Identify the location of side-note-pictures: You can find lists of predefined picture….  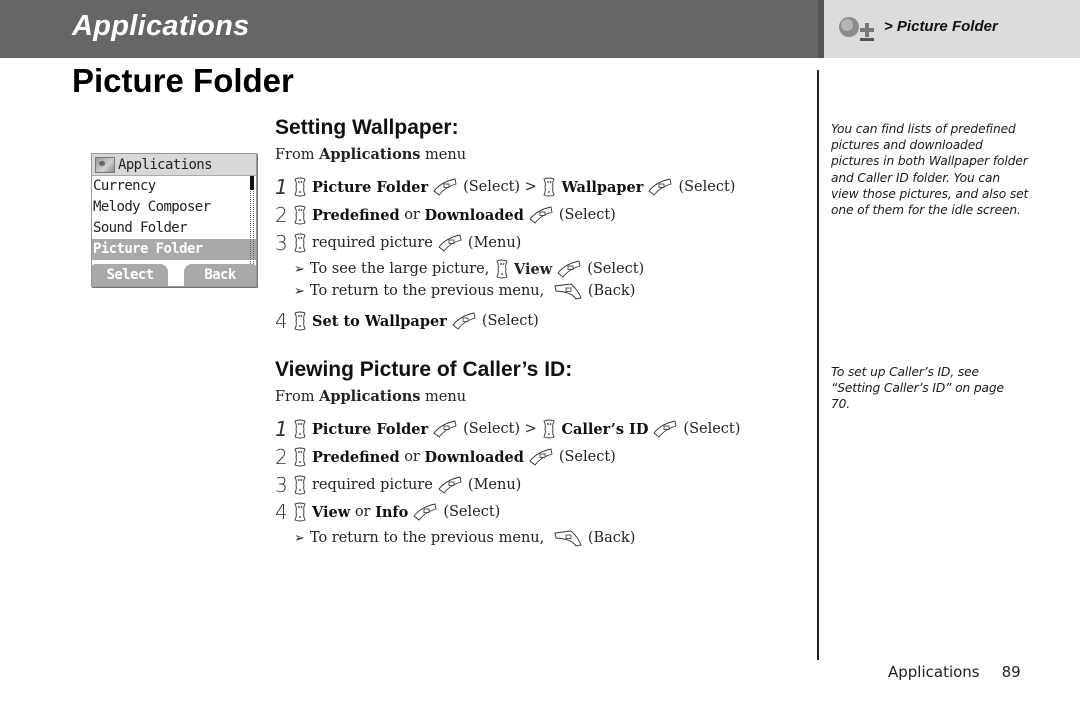
(930, 170).